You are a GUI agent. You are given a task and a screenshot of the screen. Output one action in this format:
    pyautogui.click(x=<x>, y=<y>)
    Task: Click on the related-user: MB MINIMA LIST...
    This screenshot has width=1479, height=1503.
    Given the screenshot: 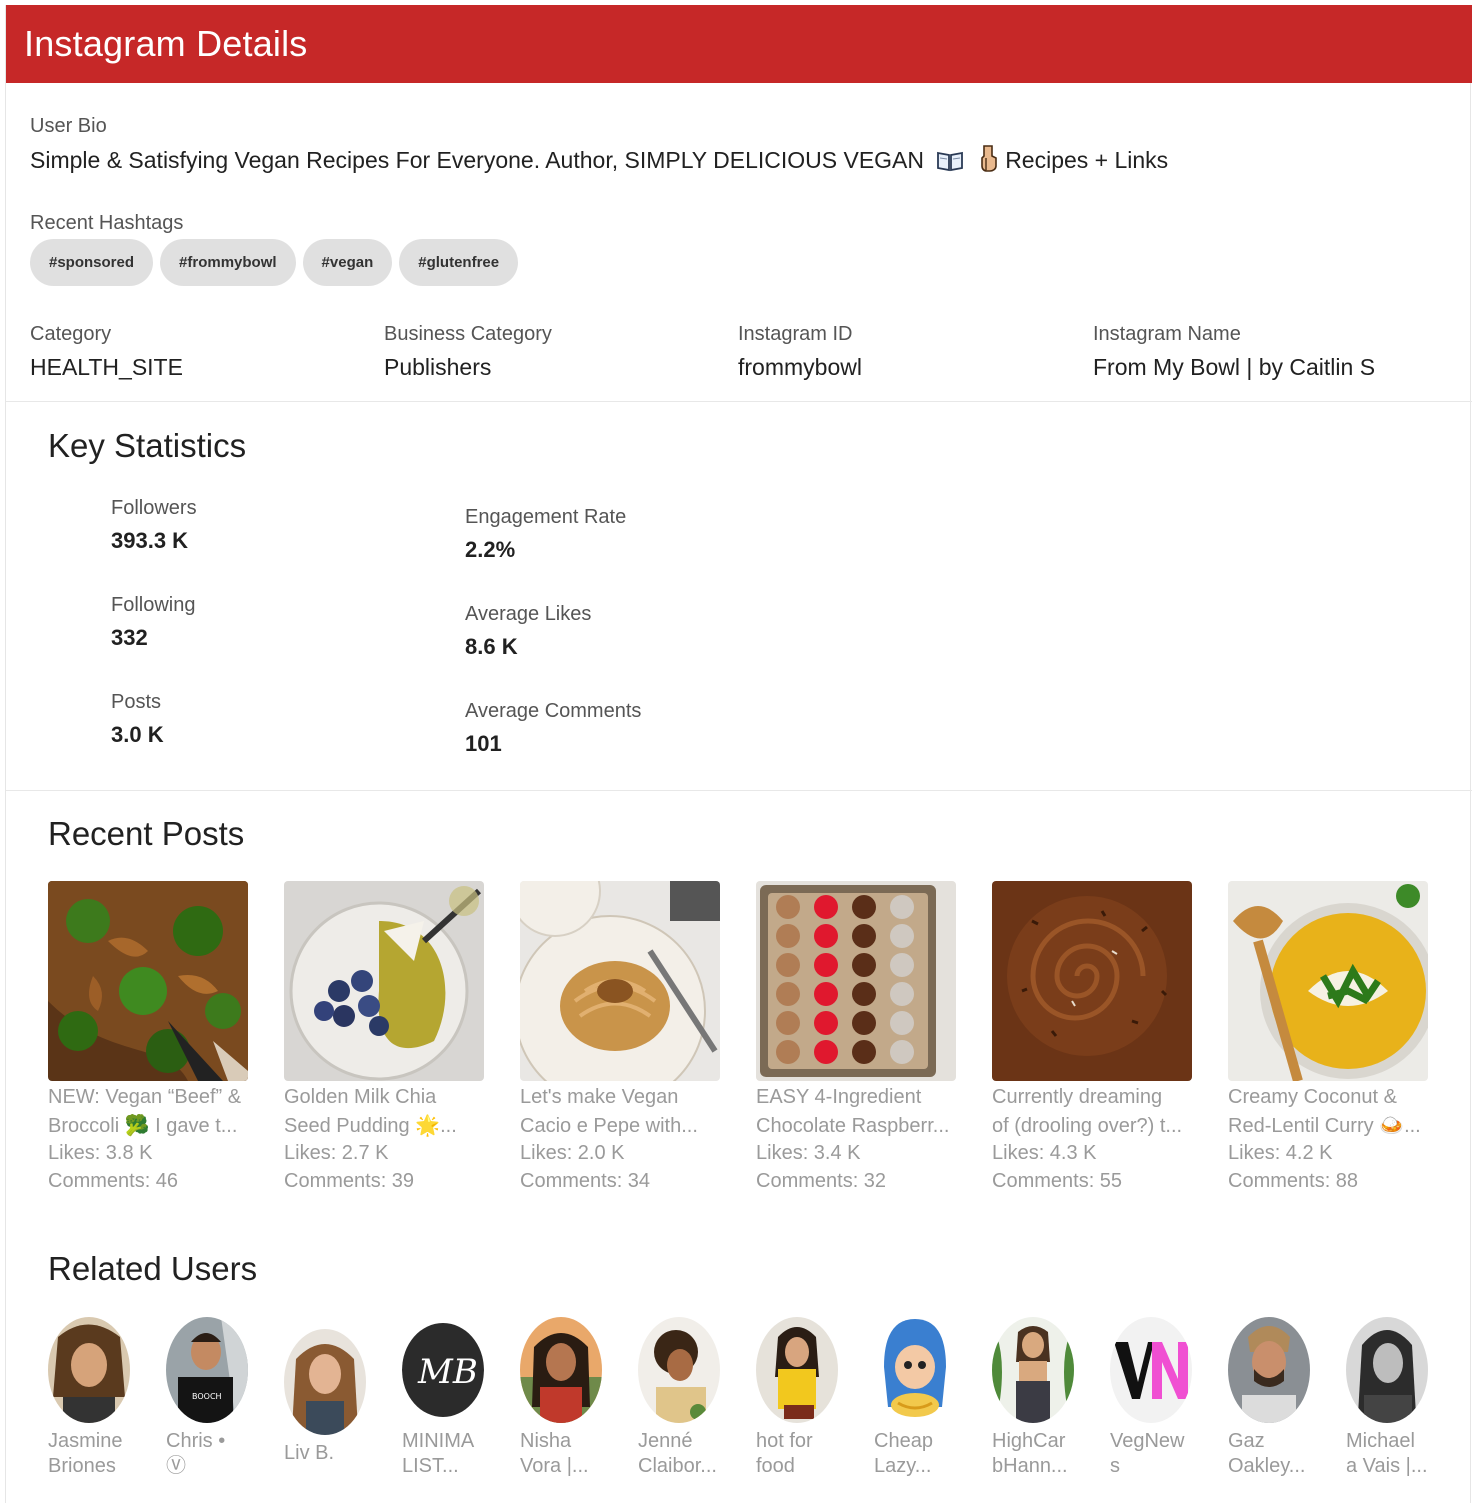 What is the action you would take?
    pyautogui.click(x=457, y=1398)
    